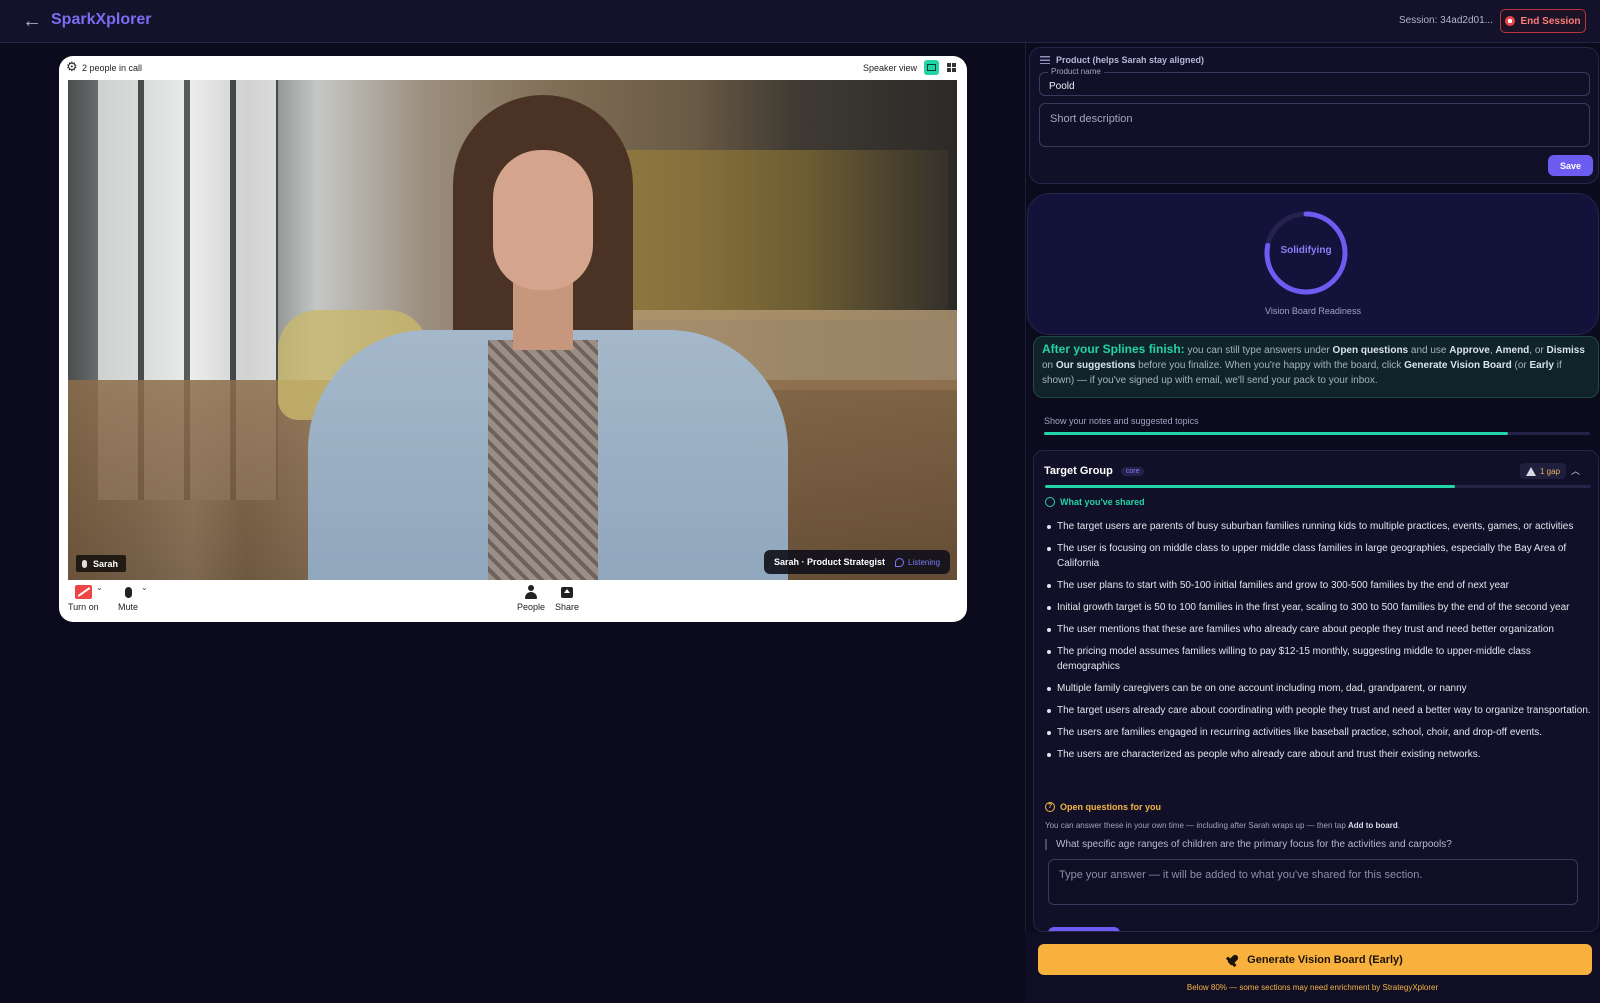 This screenshot has height=1003, width=1600. Describe the element at coordinates (144, 587) in the screenshot. I see `mic-options-chevron-icon: ⌄` at that location.